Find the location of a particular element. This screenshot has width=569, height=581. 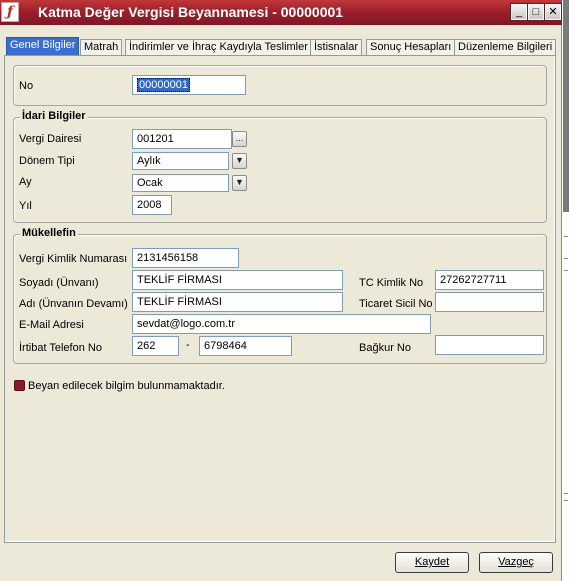

no-input: 00000001 is located at coordinates (189, 85).